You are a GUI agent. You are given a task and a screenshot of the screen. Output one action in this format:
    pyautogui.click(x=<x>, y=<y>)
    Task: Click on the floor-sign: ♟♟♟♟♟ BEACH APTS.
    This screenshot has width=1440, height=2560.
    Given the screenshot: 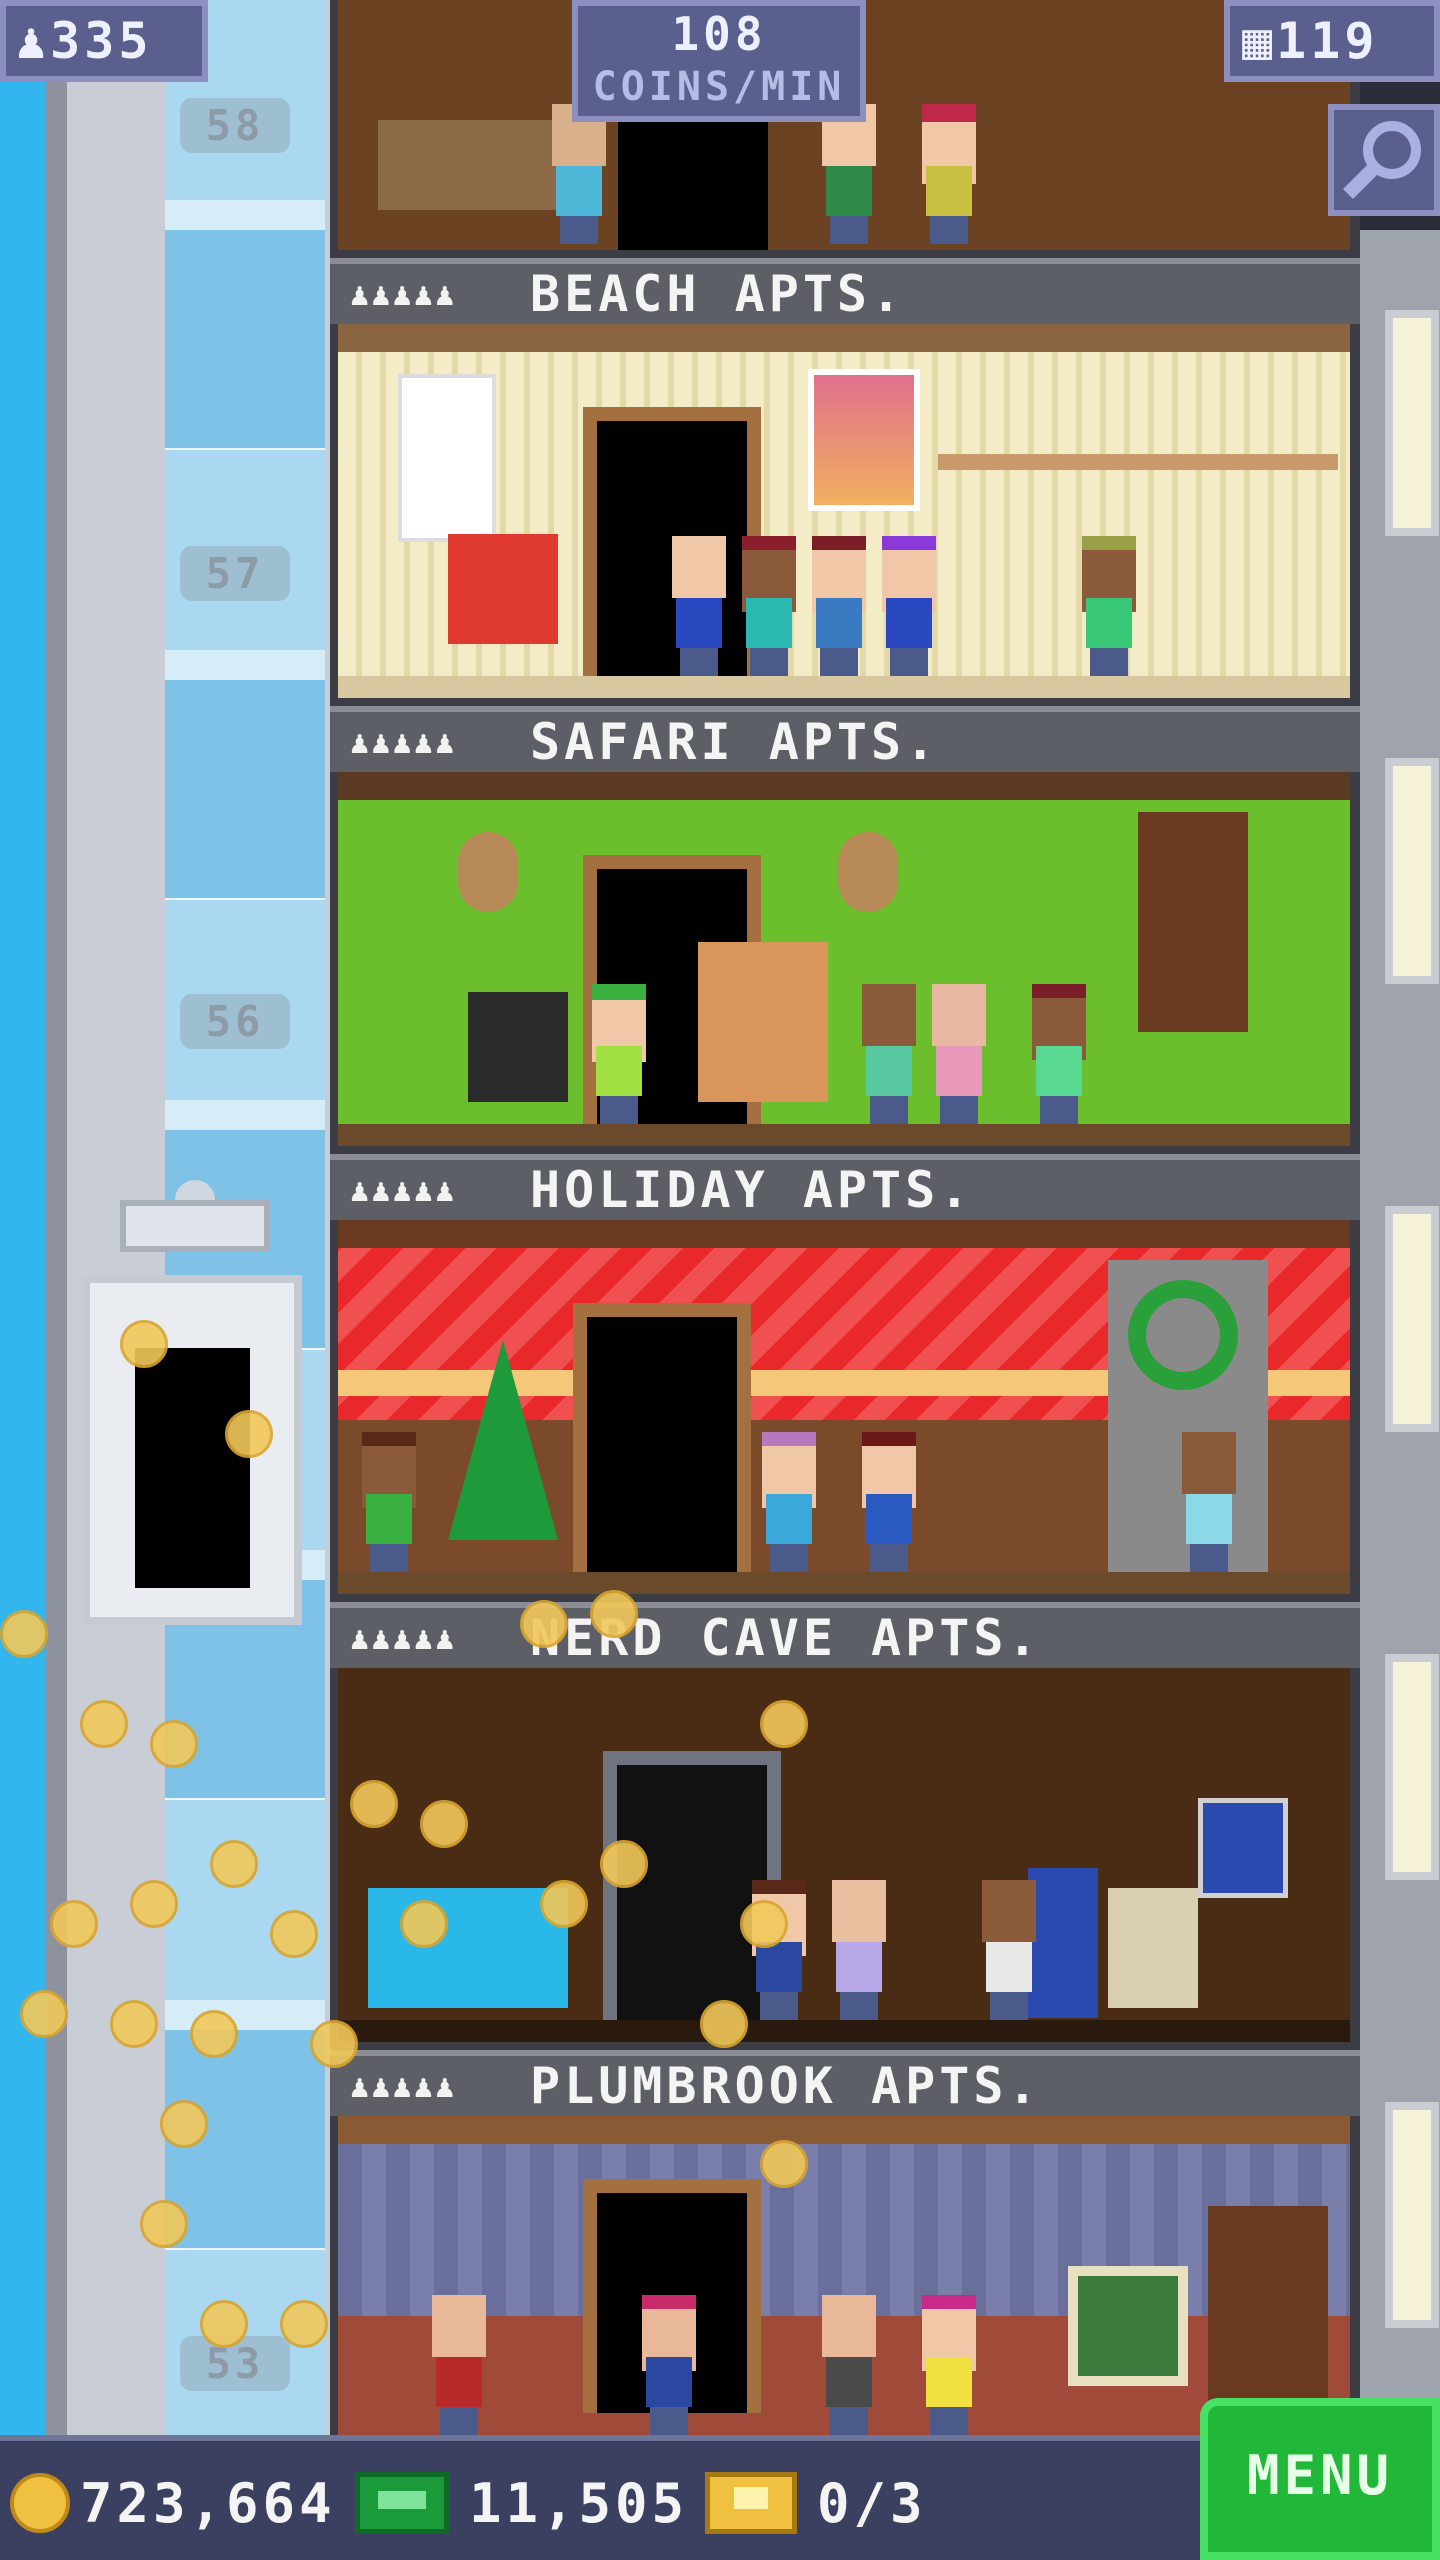 What is the action you would take?
    pyautogui.click(x=845, y=291)
    